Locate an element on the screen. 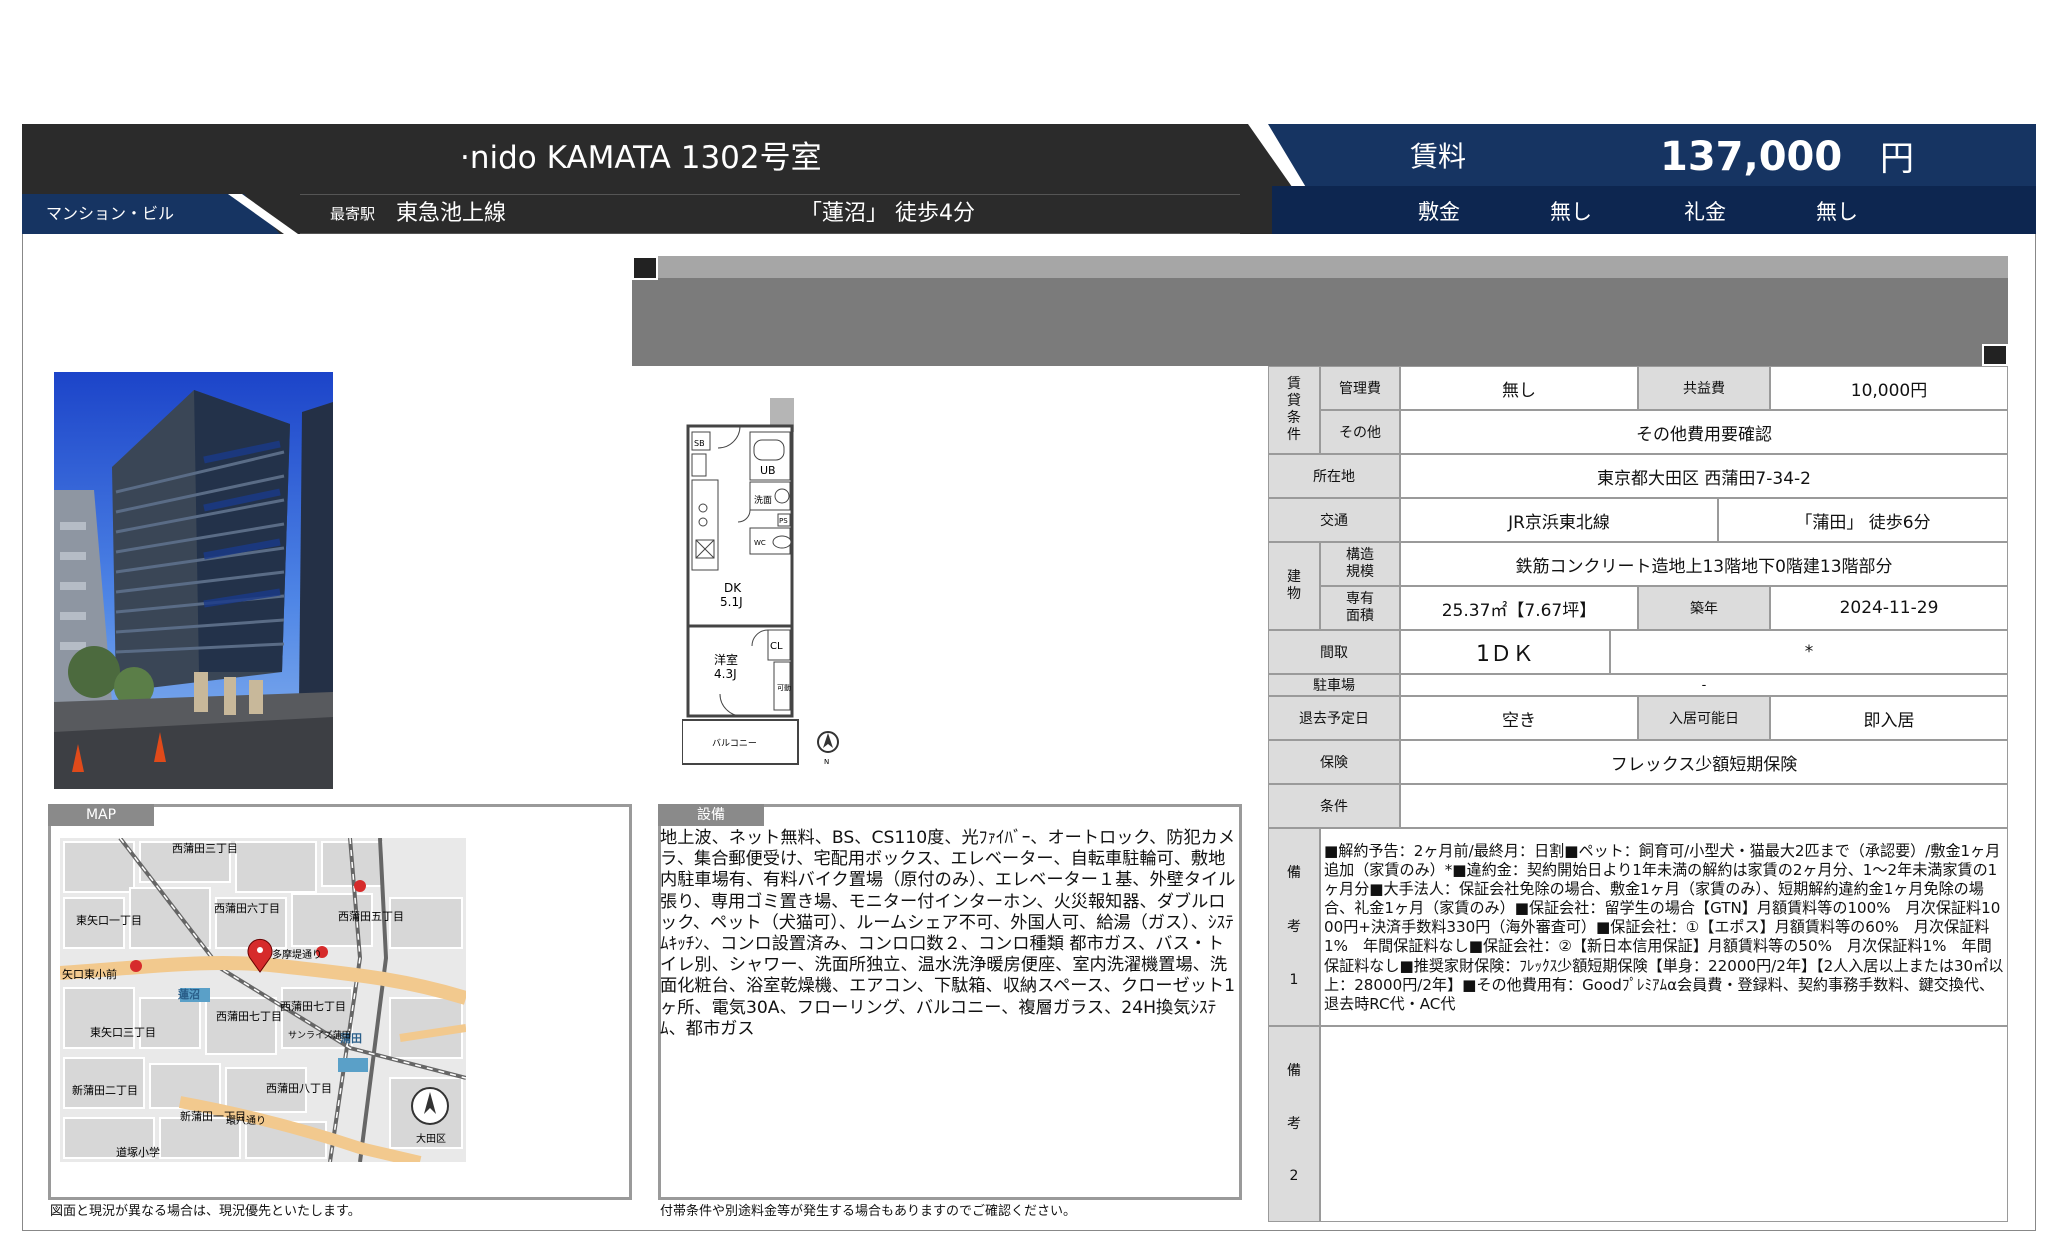 Image resolution: width=2056 pixels, height=1233 pixels. insurance-label: 保険 is located at coordinates (1334, 762).